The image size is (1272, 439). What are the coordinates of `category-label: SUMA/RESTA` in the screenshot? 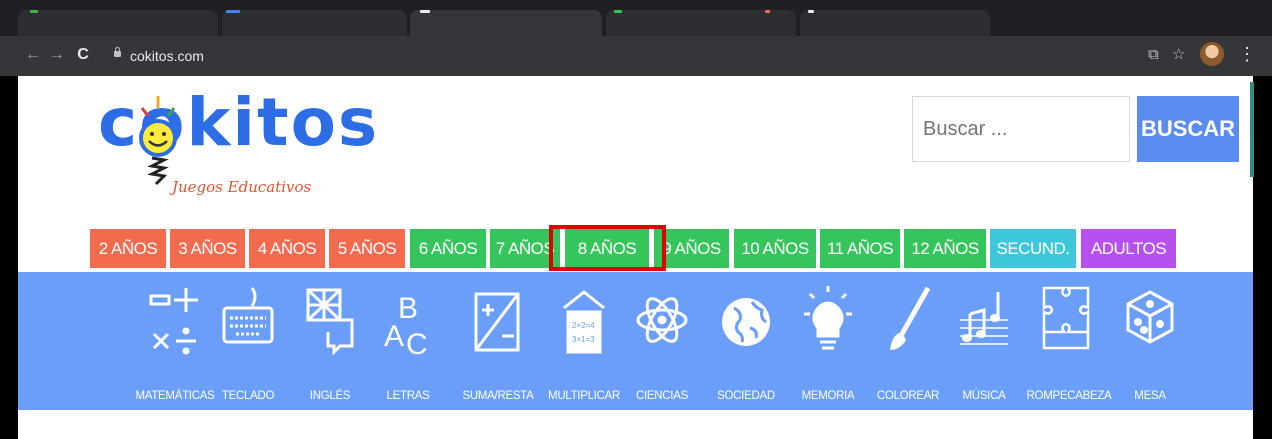 It's located at (498, 396).